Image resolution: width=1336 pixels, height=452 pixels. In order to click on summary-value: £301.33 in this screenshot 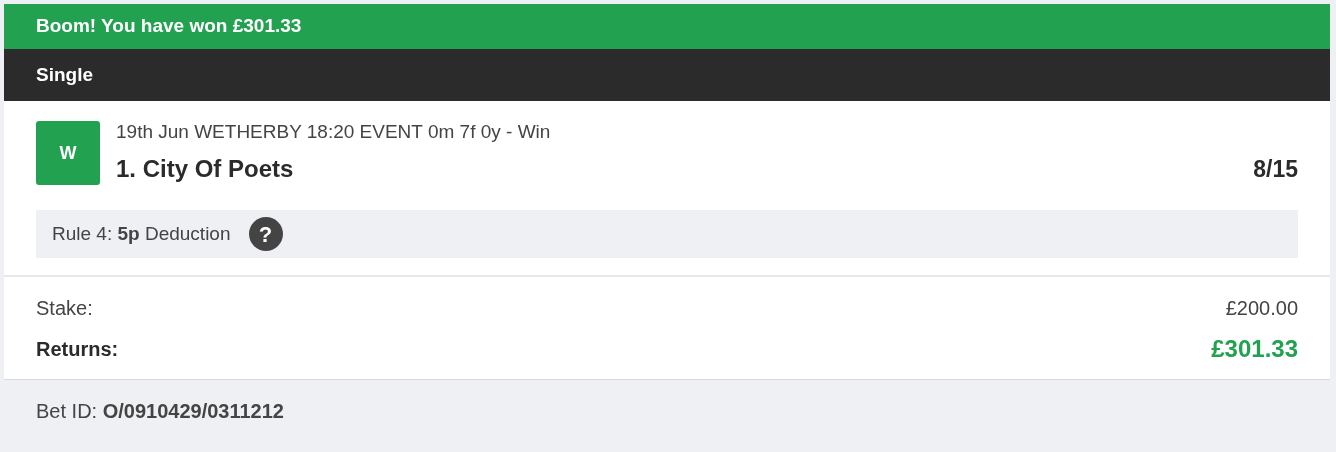, I will do `click(1254, 349)`.